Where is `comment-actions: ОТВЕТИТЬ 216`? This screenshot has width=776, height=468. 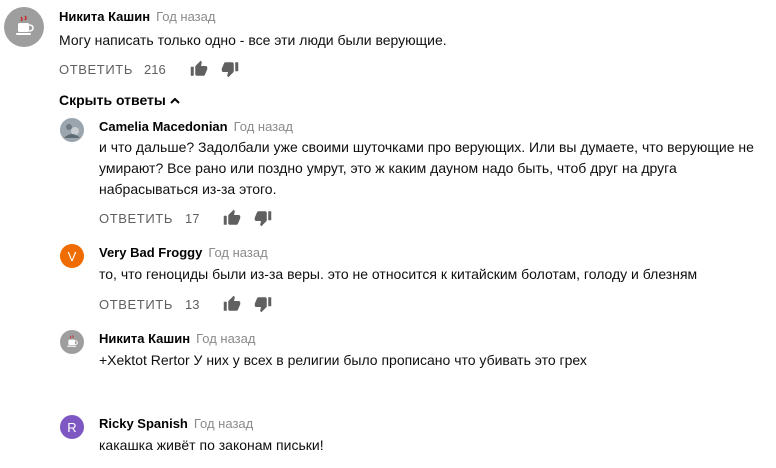
comment-actions: ОТВЕТИТЬ 216 is located at coordinates (159, 70).